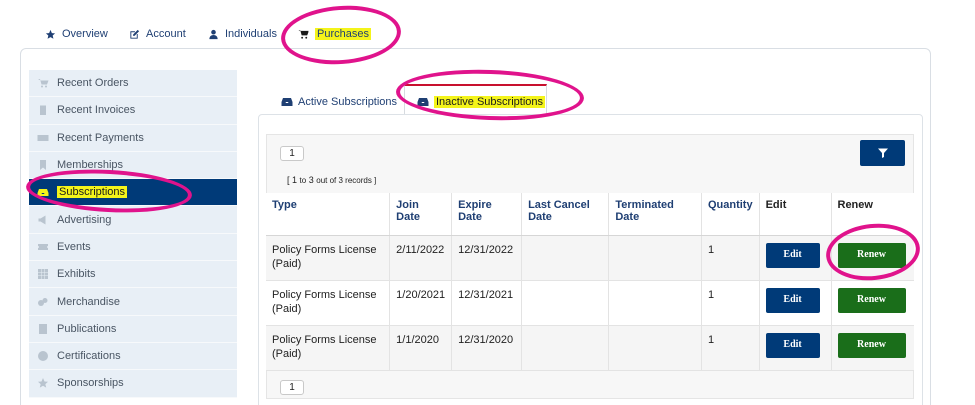  Describe the element at coordinates (85, 34) in the screenshot. I see `tab-label: Overview` at that location.